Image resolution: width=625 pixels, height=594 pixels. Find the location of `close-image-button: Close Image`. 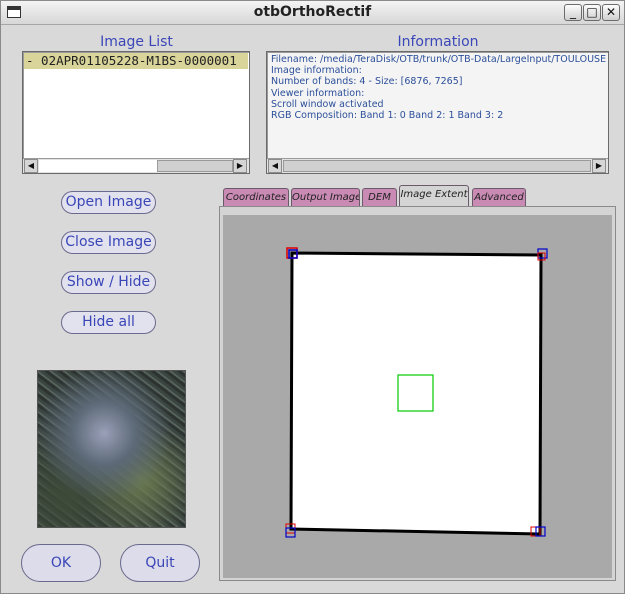

close-image-button: Close Image is located at coordinates (108, 242).